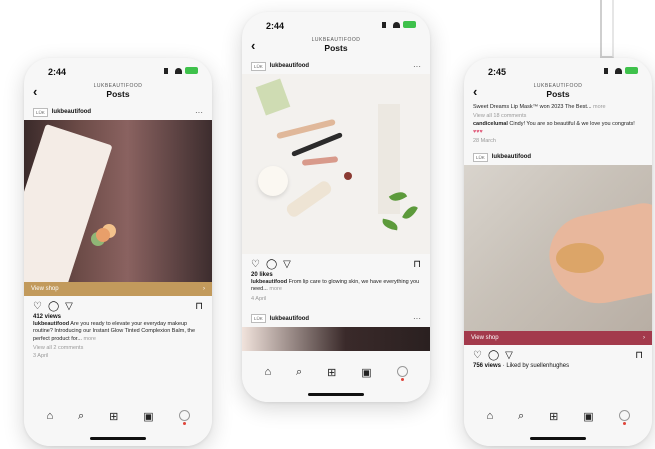  I want to click on status-bar: 2:45, so click(558, 69).